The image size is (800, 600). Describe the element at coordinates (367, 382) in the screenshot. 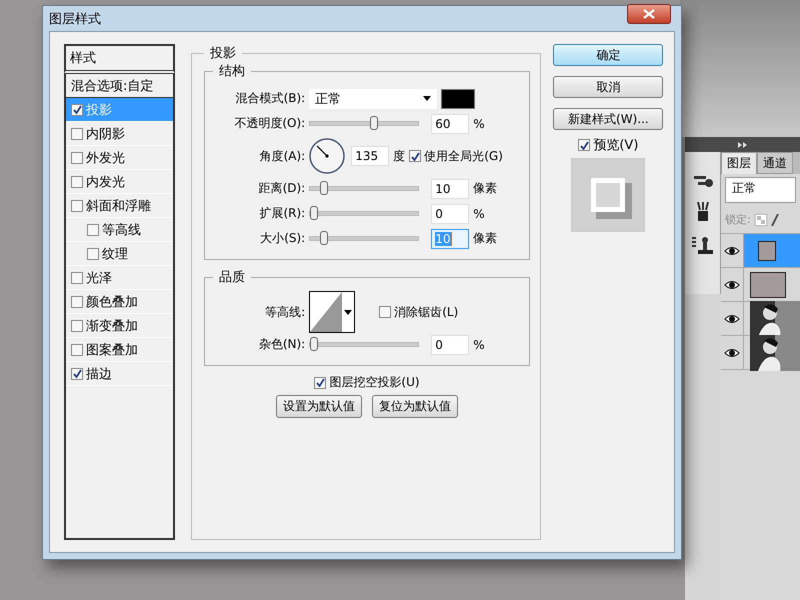

I see `knockout-checkbox: 图层挖空投影(U)` at that location.